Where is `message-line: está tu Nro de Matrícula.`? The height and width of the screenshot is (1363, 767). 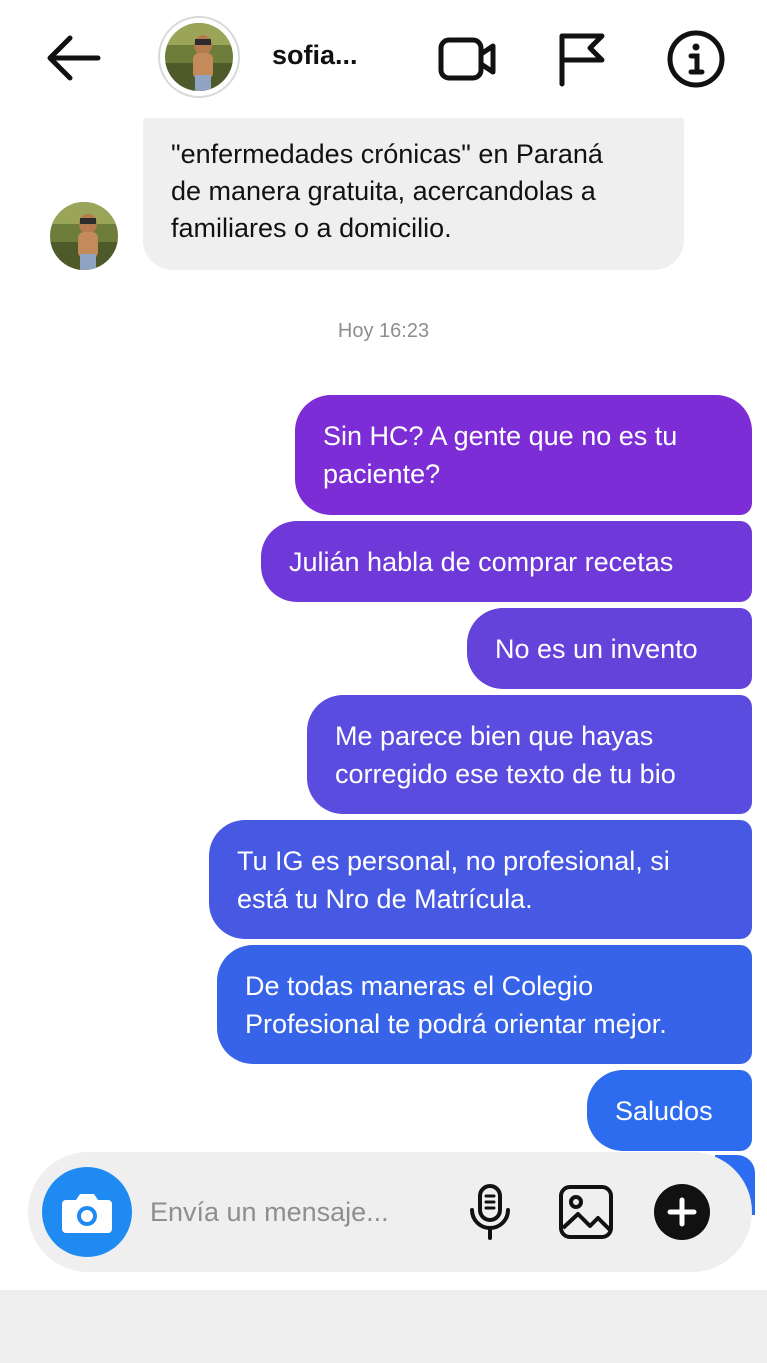
message-line: está tu Nro de Matrícula. is located at coordinates (385, 898).